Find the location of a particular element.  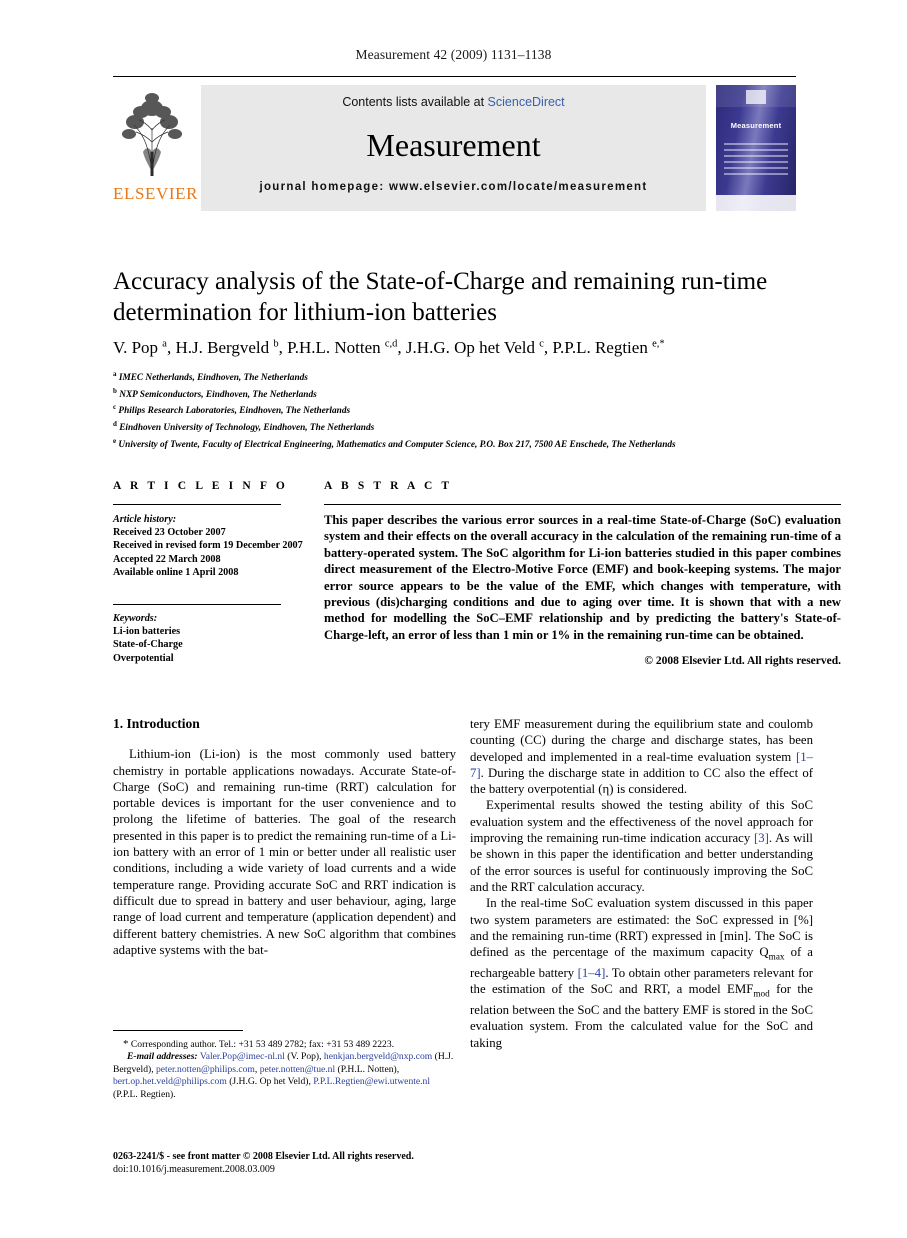

doi-line: doi:10.1016/j.measurement.2008.03.009 is located at coordinates (313, 1169).